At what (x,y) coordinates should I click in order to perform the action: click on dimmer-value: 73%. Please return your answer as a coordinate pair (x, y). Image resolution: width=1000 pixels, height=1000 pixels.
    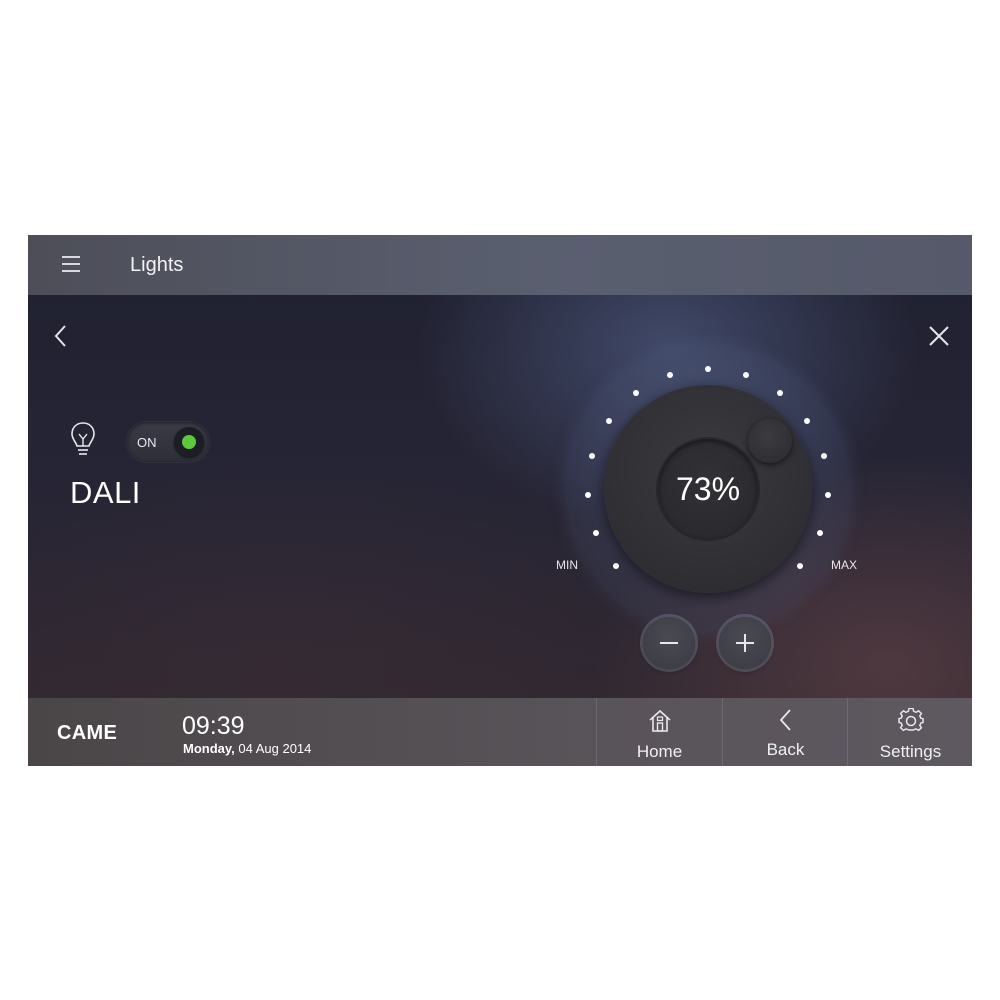
    Looking at the image, I should click on (708, 489).